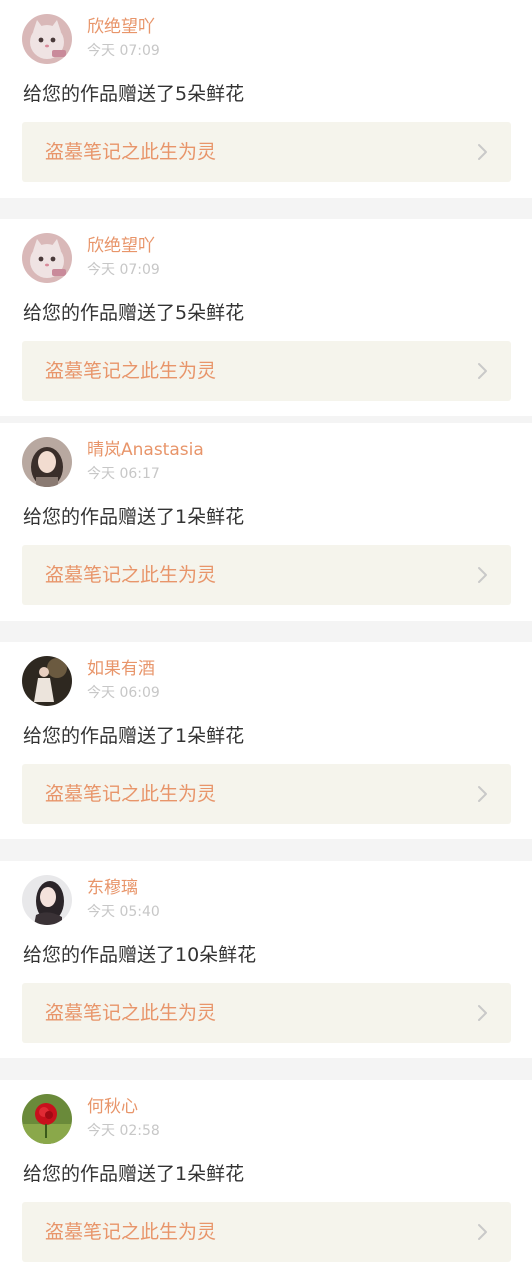  What do you see at coordinates (112, 1107) in the screenshot?
I see `user-name: 何秋心` at bounding box center [112, 1107].